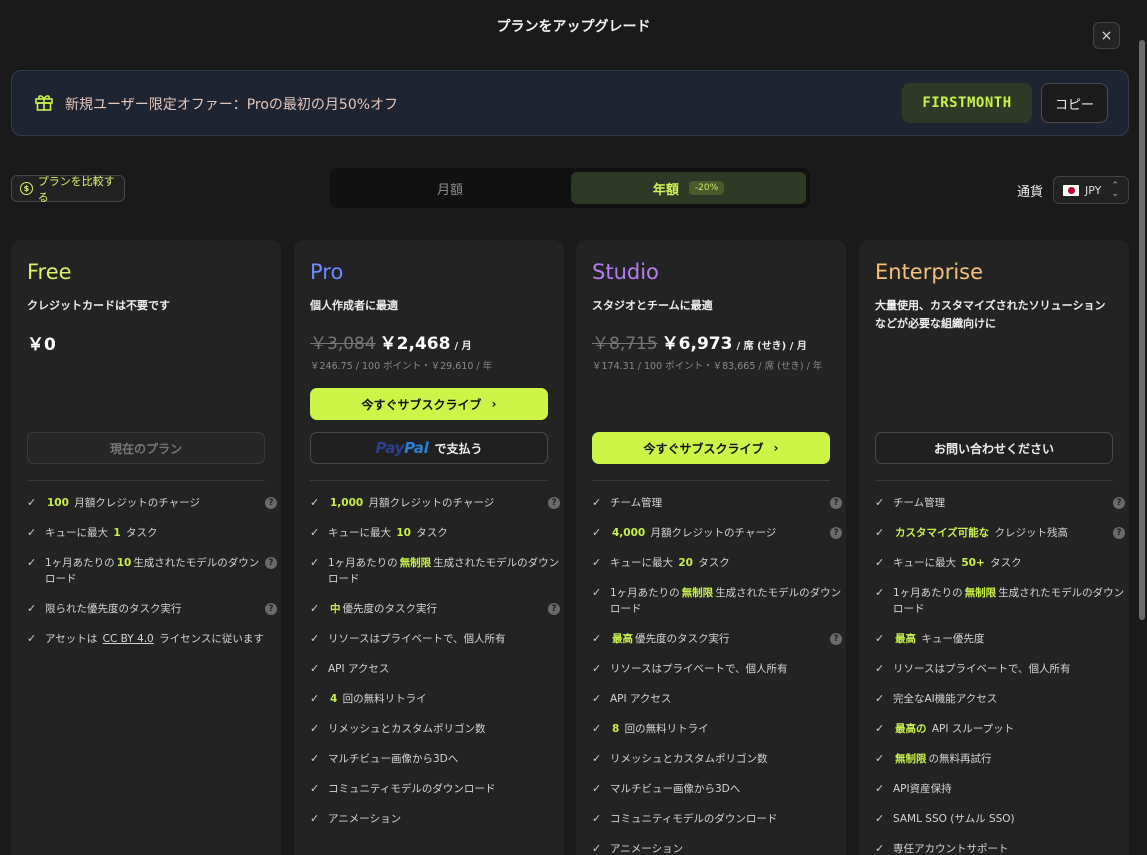 This screenshot has width=1147, height=855. I want to click on feature-item: ✓ API アクセス, so click(435, 669).